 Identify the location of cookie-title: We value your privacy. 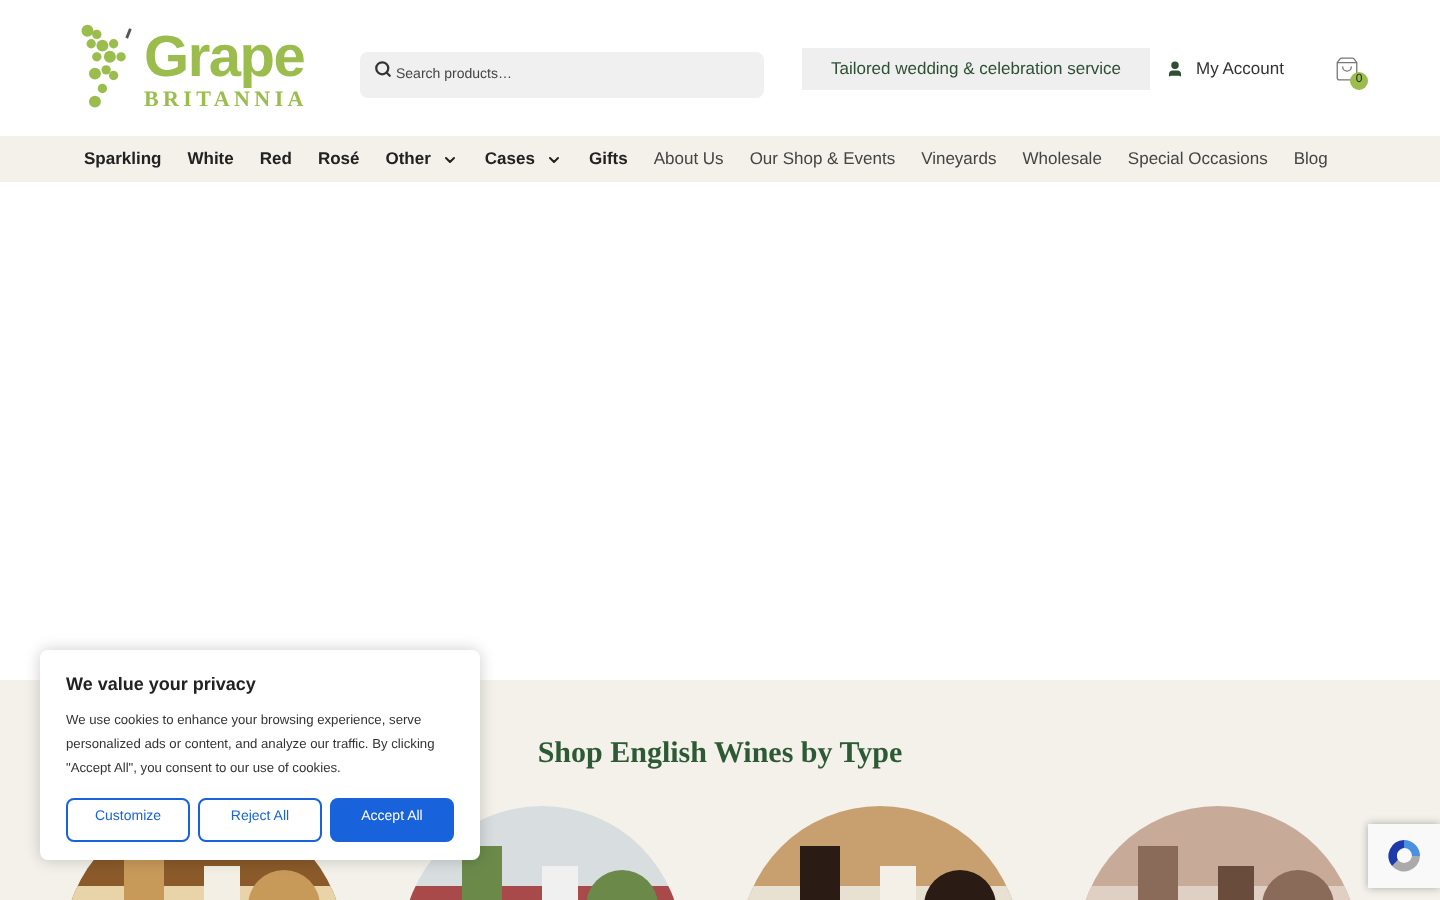
(162, 685).